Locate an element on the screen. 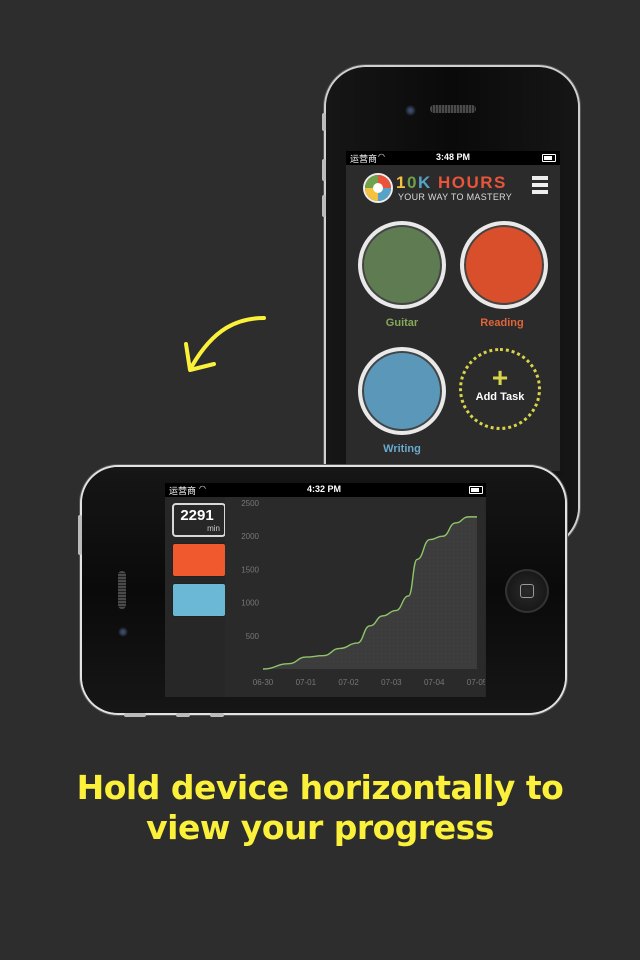 The width and height of the screenshot is (640, 960). menu-hamburger-icon is located at coordinates (540, 186).